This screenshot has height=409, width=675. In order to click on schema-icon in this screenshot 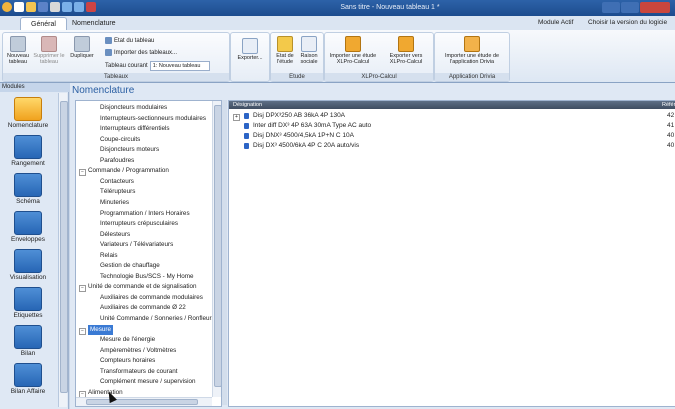, I will do `click(28, 185)`.